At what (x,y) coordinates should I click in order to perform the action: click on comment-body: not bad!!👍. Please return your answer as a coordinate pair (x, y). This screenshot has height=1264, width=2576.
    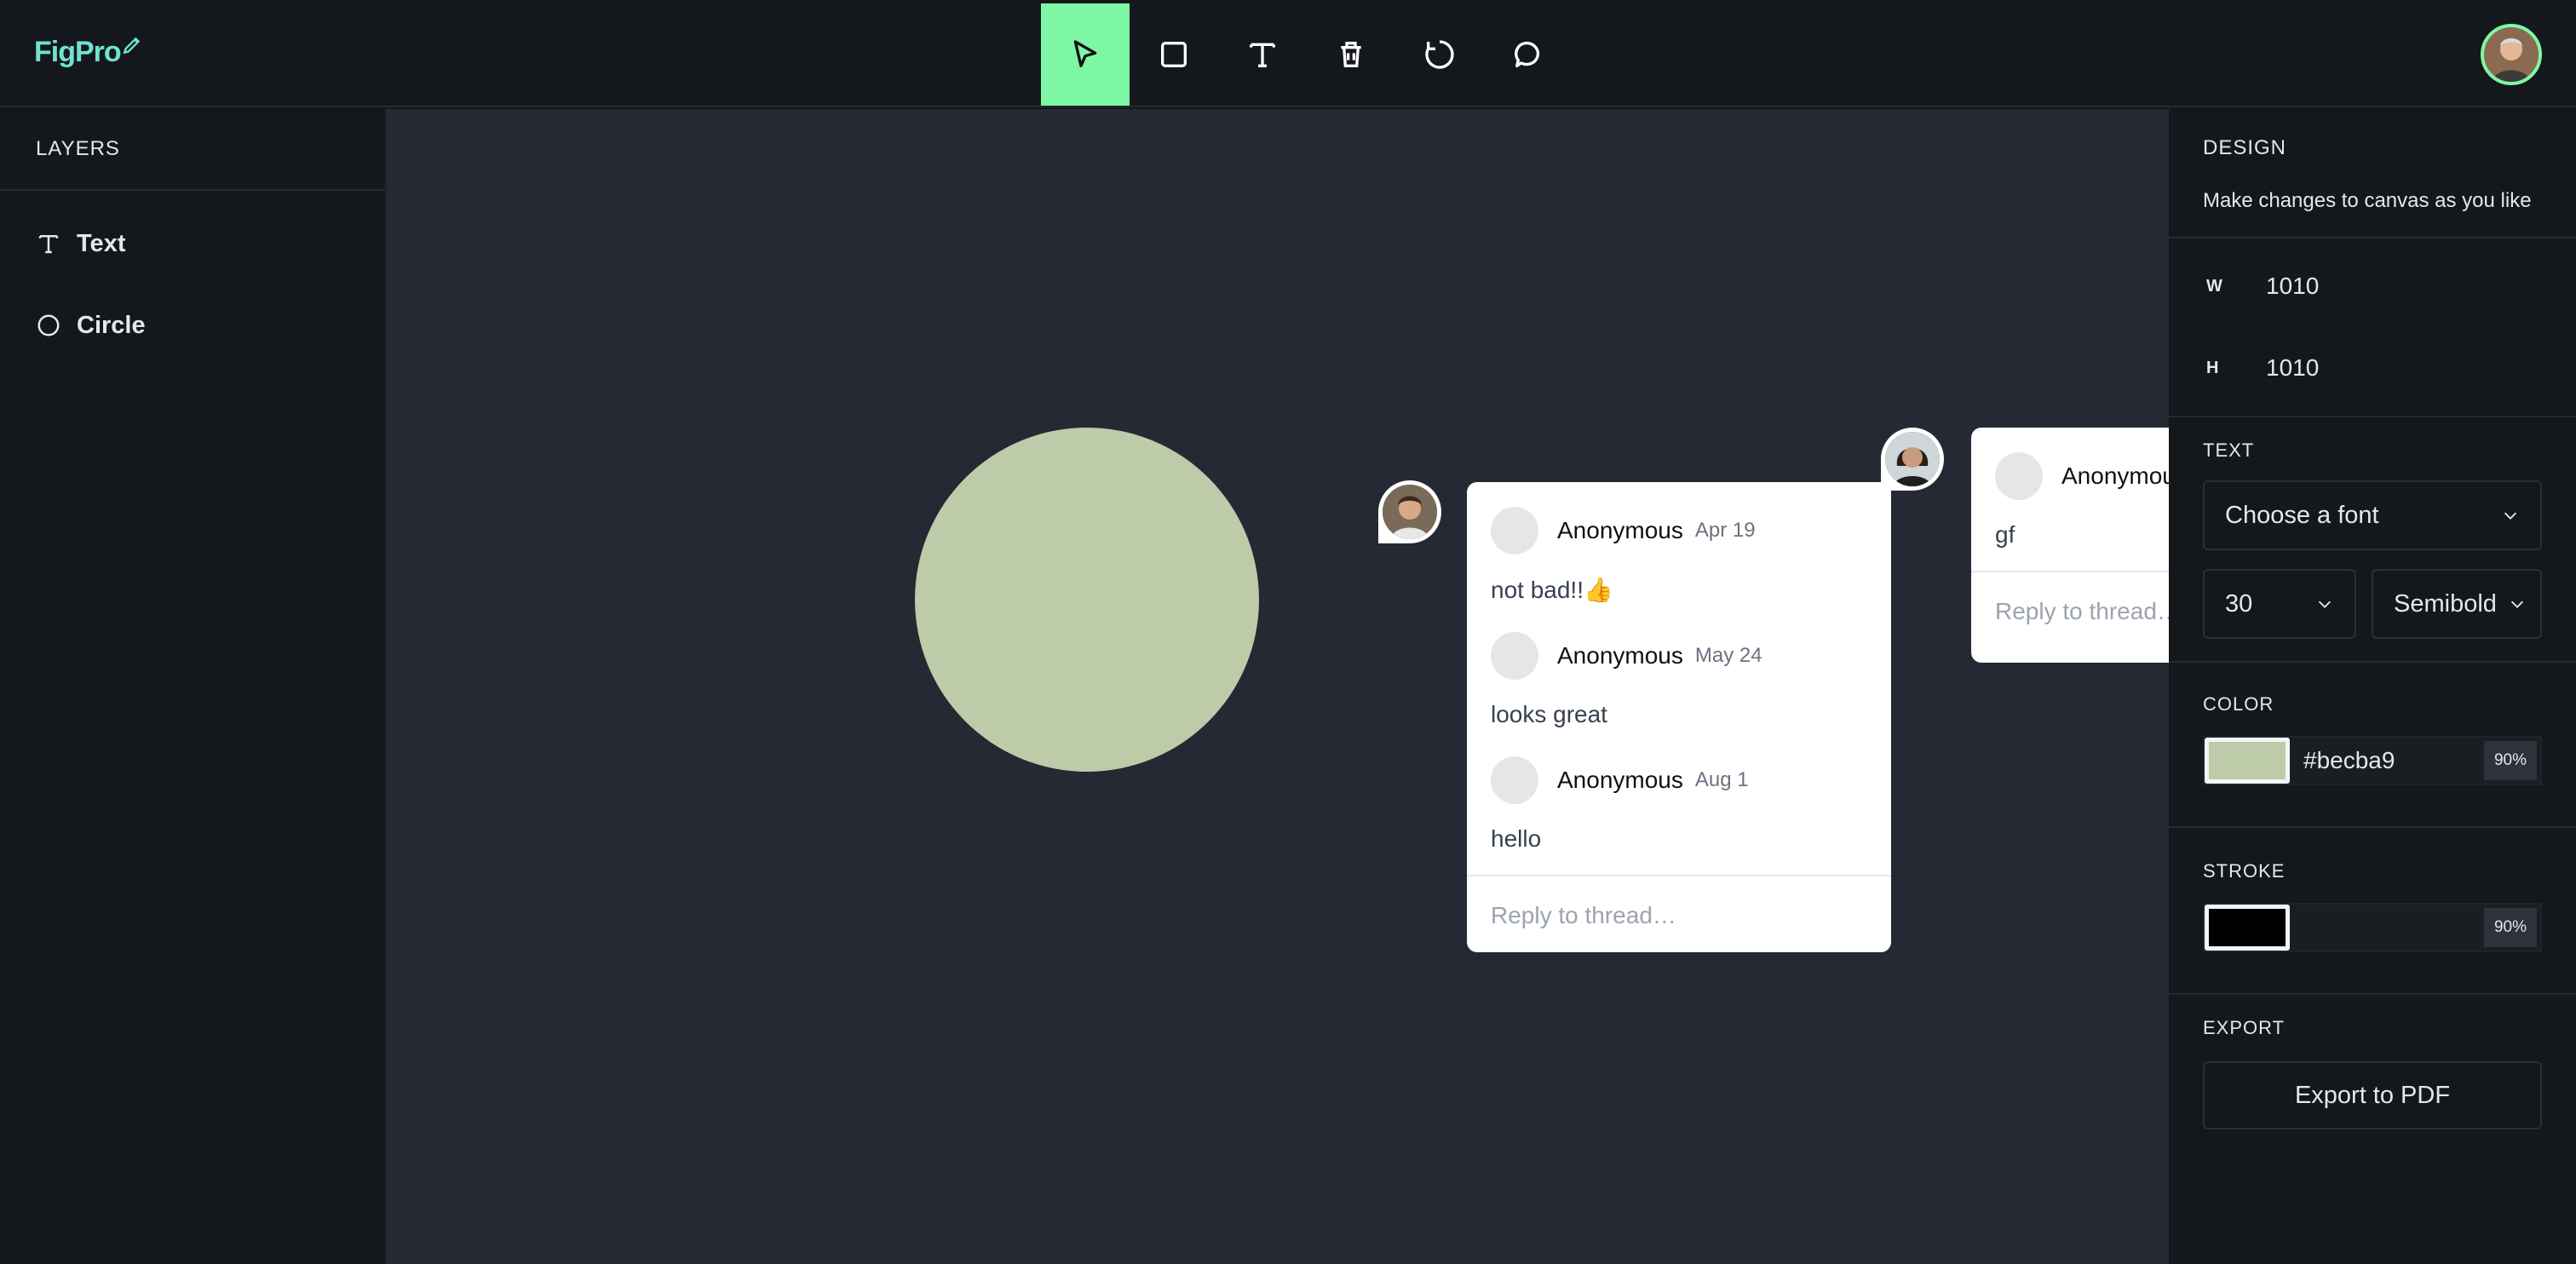
    Looking at the image, I should click on (1552, 590).